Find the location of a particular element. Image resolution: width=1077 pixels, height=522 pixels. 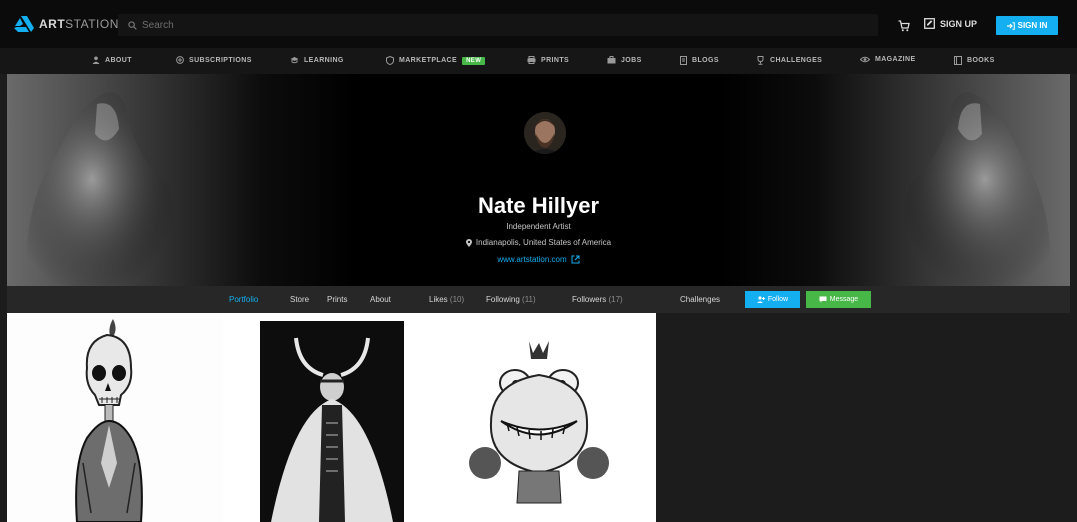

message-icon is located at coordinates (823, 299).